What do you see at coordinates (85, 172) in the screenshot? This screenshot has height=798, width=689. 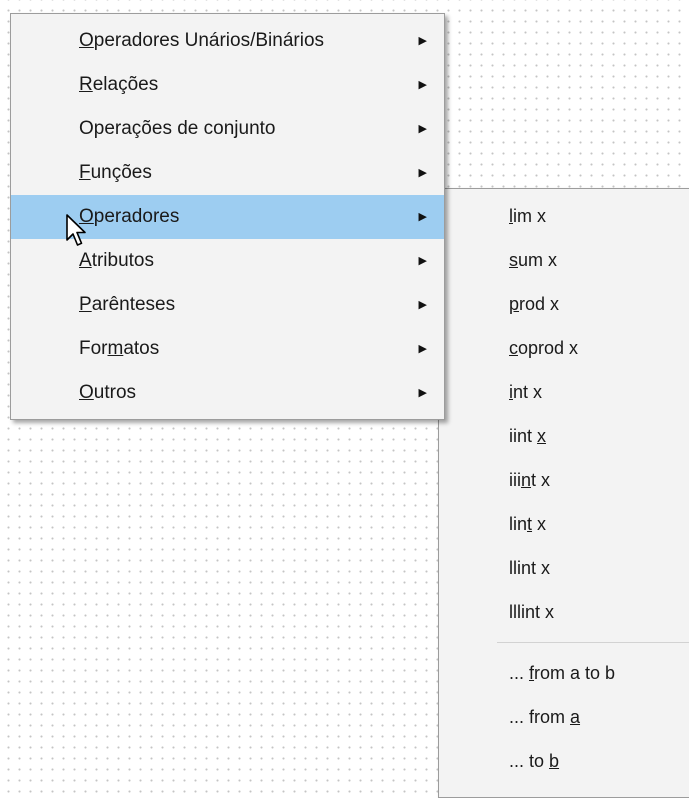 I see `mnemonic-letter: F` at bounding box center [85, 172].